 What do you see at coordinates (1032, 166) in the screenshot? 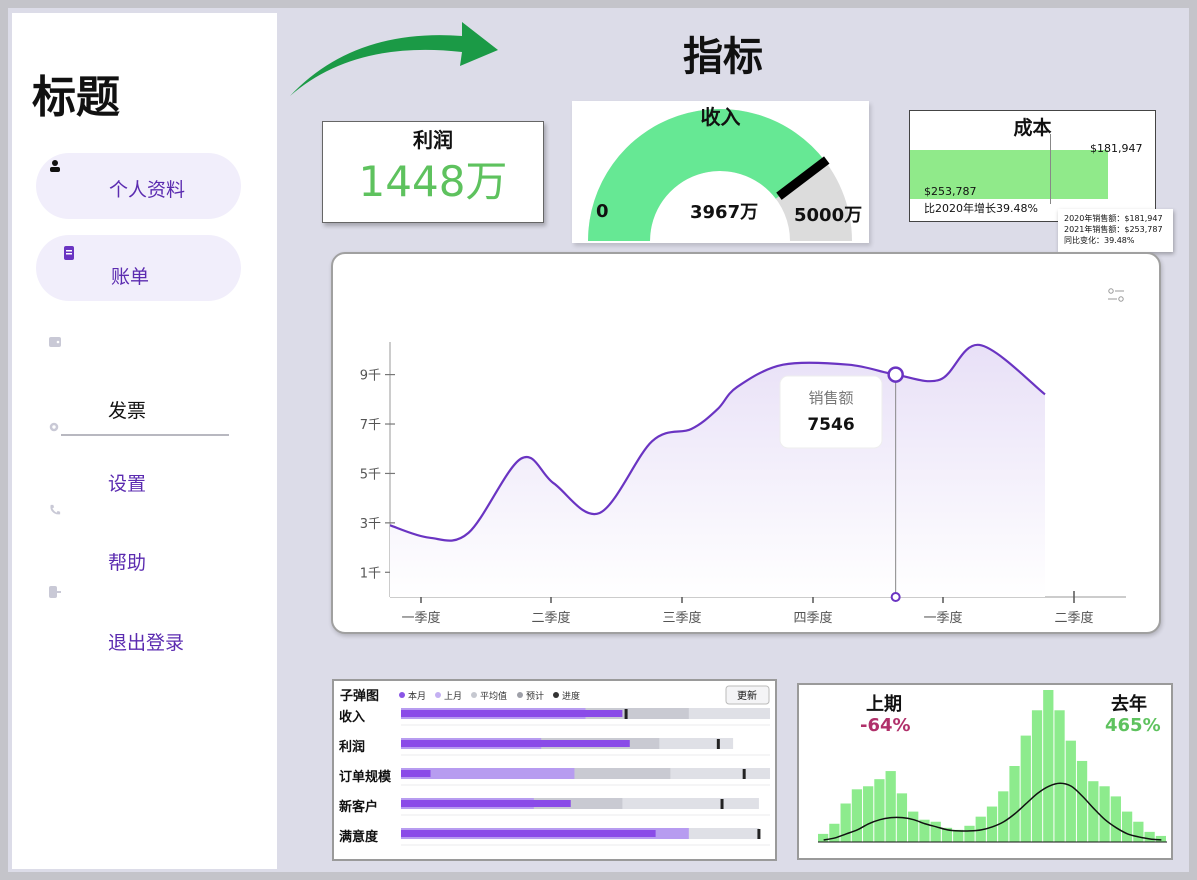
I see `cost-card: 成本 $181,947 $253,787 比2020年增长39.48%` at bounding box center [1032, 166].